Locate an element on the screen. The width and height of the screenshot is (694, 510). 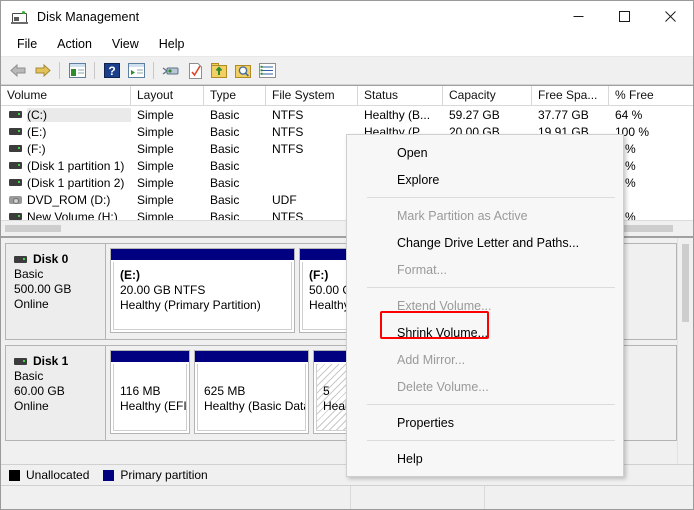
show-action-pane-icon is located at coordinates (136, 71).